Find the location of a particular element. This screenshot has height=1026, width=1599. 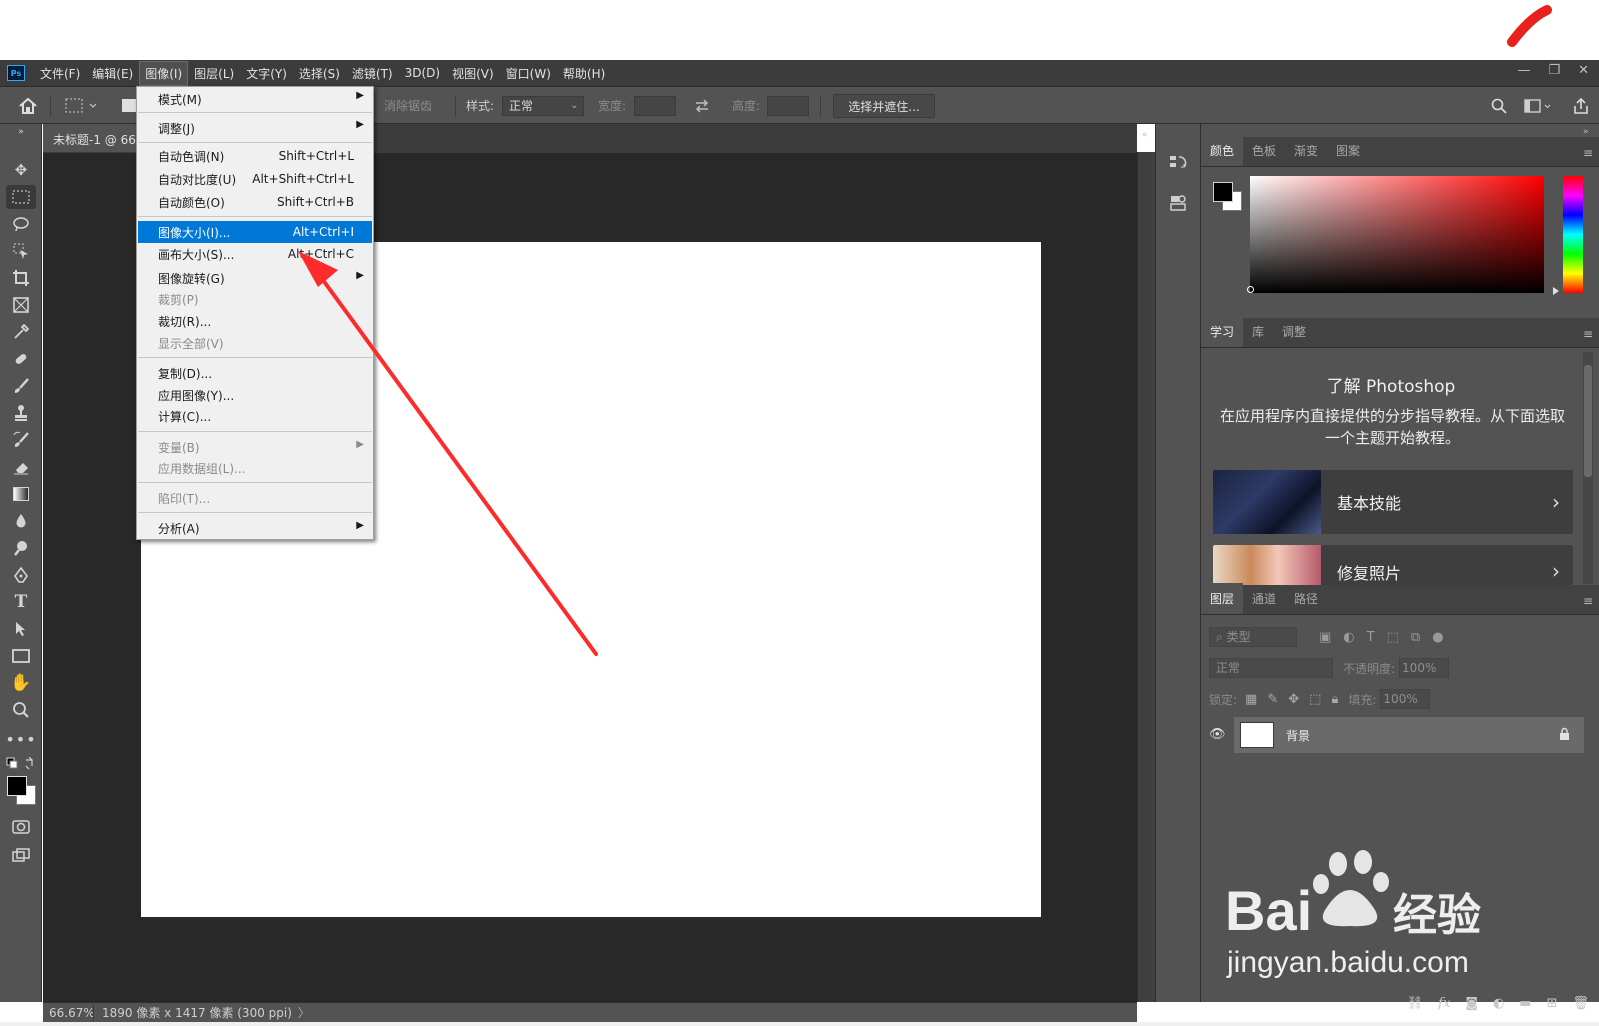

move-tool-icon: ✥ is located at coordinates (21, 170).